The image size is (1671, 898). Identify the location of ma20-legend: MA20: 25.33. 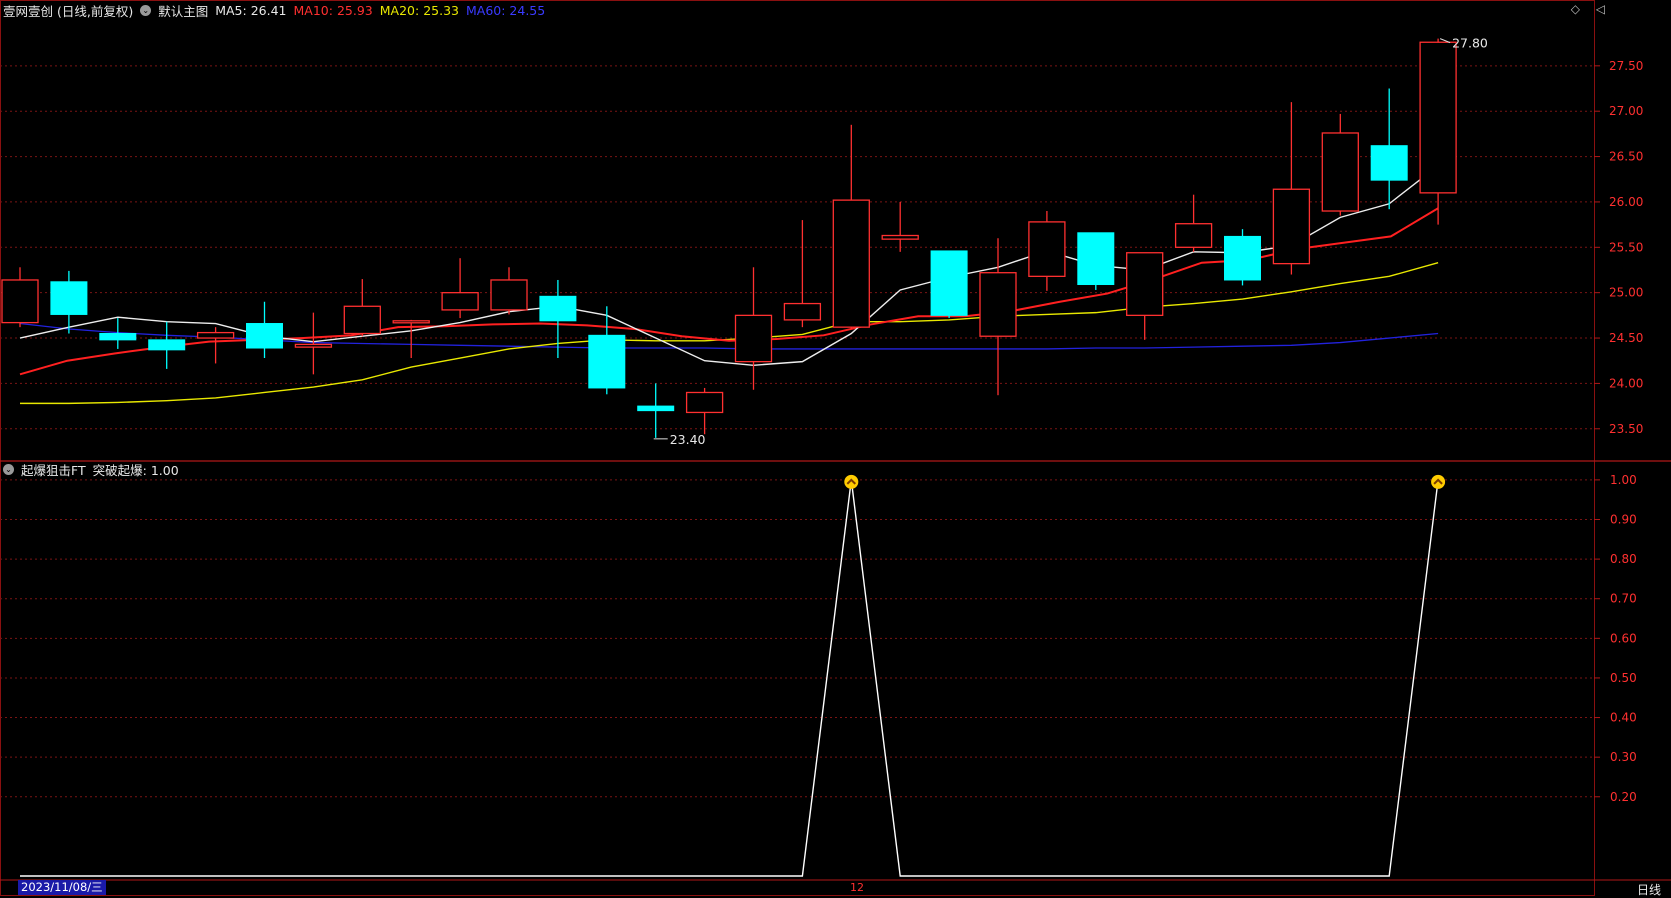
(419, 10).